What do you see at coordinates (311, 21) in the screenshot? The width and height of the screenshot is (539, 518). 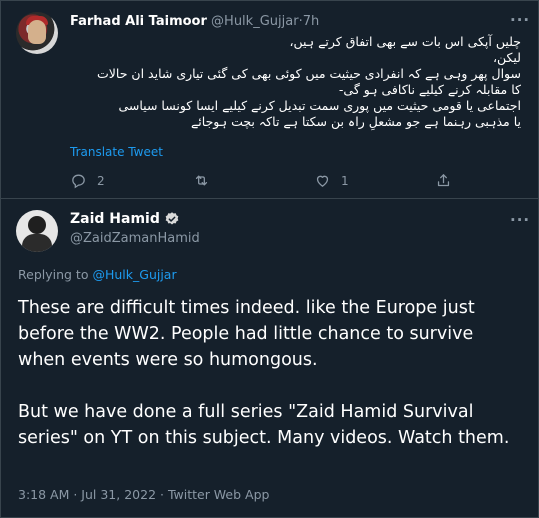 I see `tweet-time: 7h` at bounding box center [311, 21].